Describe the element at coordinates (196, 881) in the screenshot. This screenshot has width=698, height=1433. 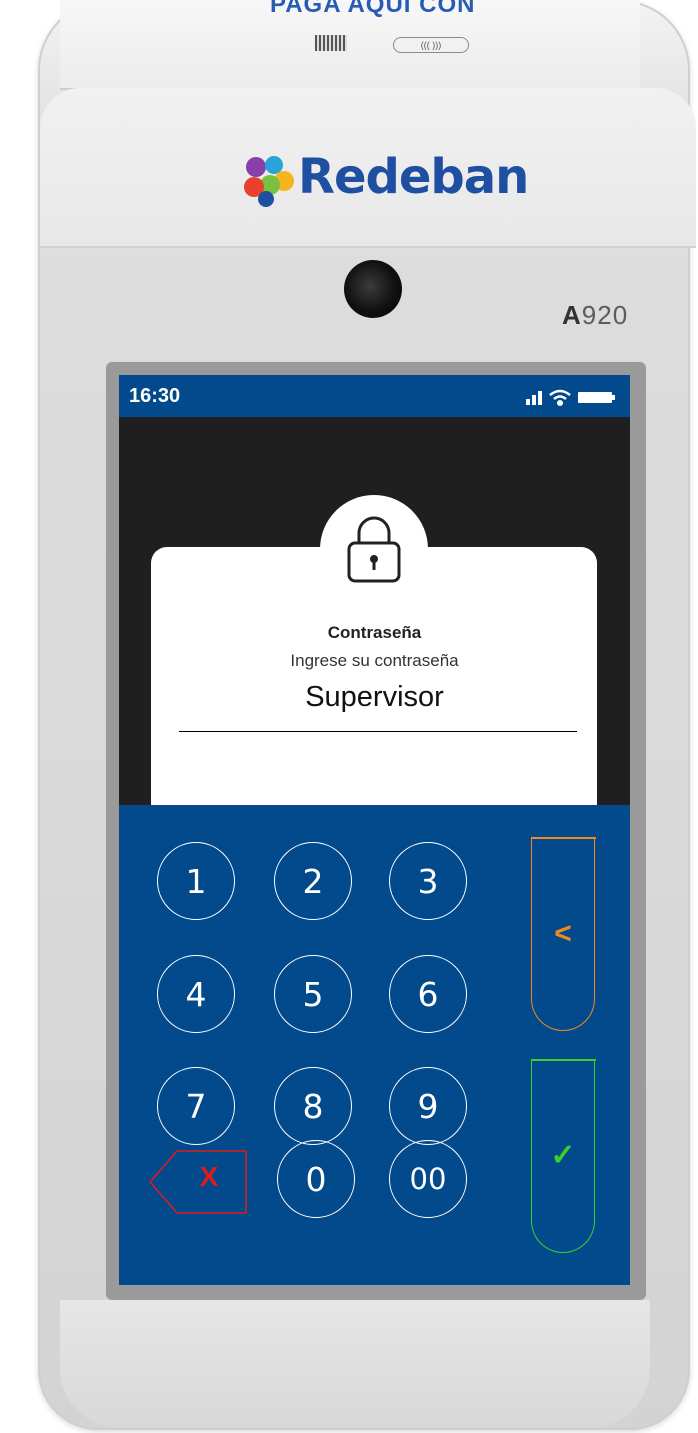
I see `key-1: 1` at that location.